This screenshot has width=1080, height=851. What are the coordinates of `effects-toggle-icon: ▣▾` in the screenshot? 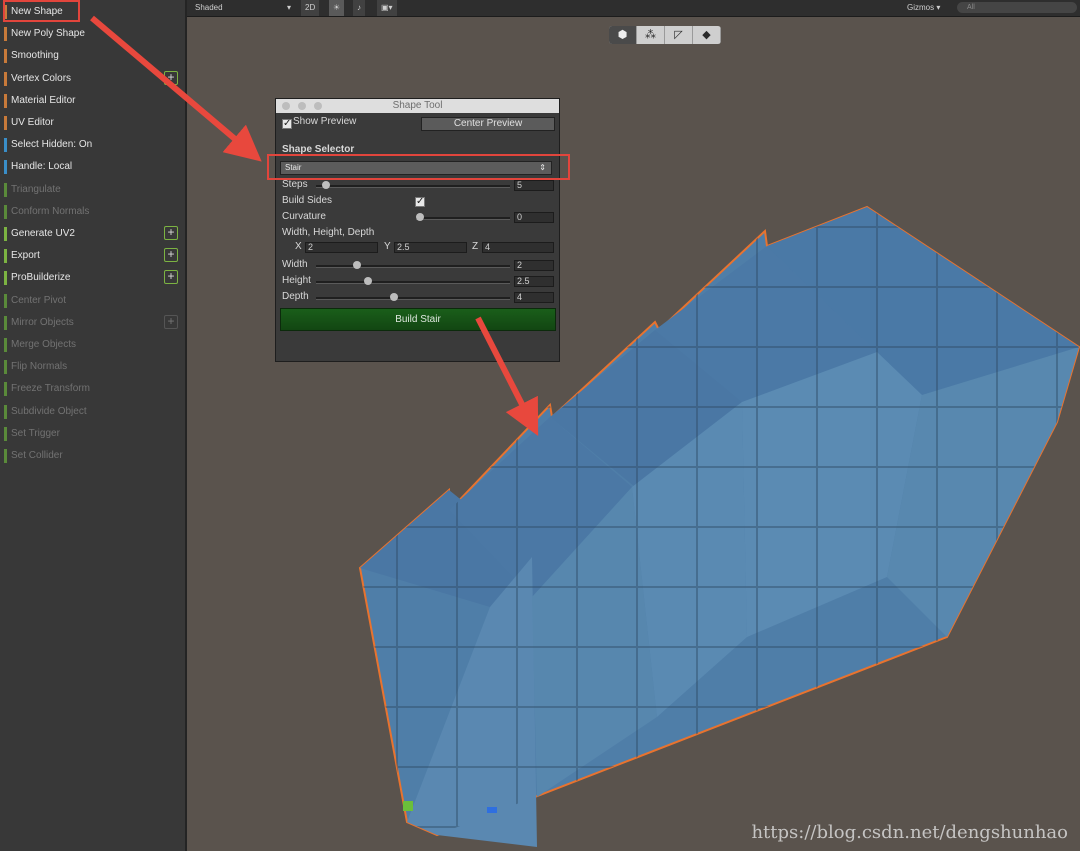 It's located at (387, 8).